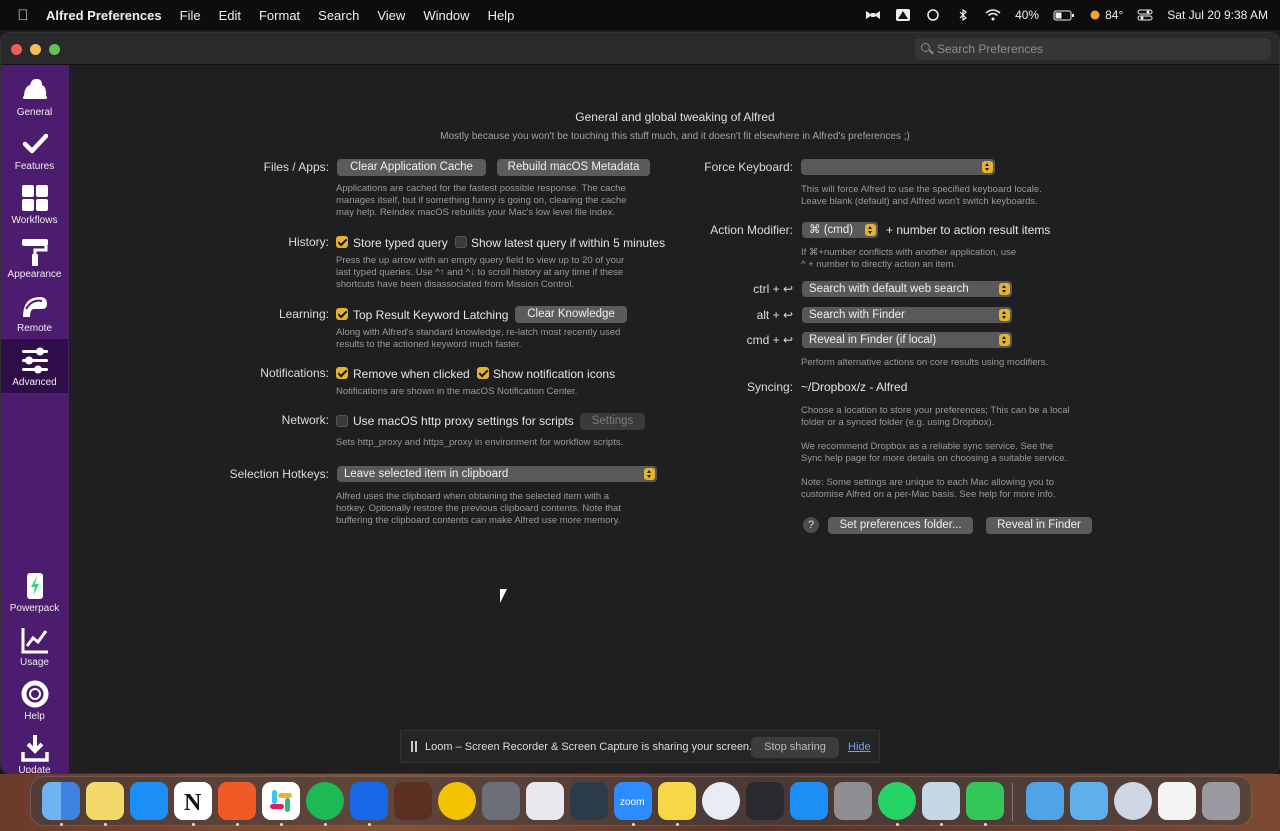  Describe the element at coordinates (461, 242) in the screenshot. I see `show-latest-query-checkbox` at that location.